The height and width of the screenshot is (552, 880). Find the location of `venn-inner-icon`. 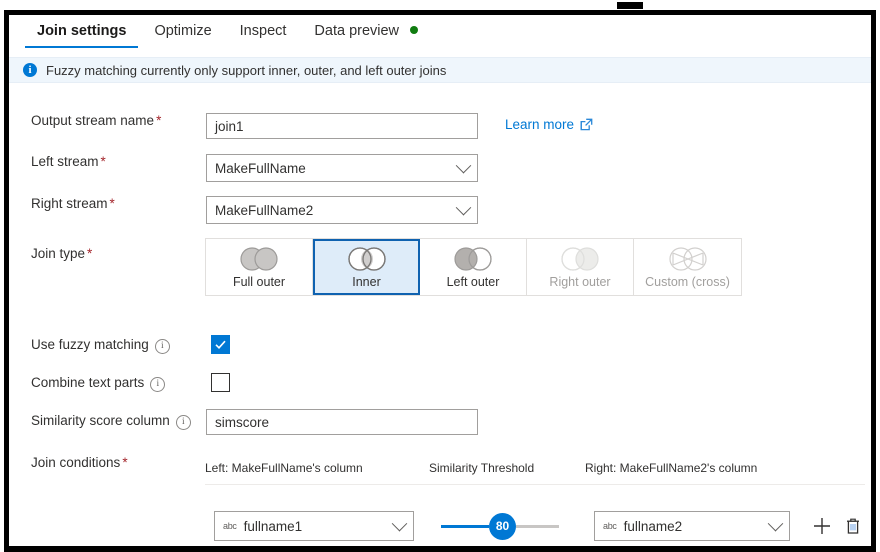

venn-inner-icon is located at coordinates (366, 258).